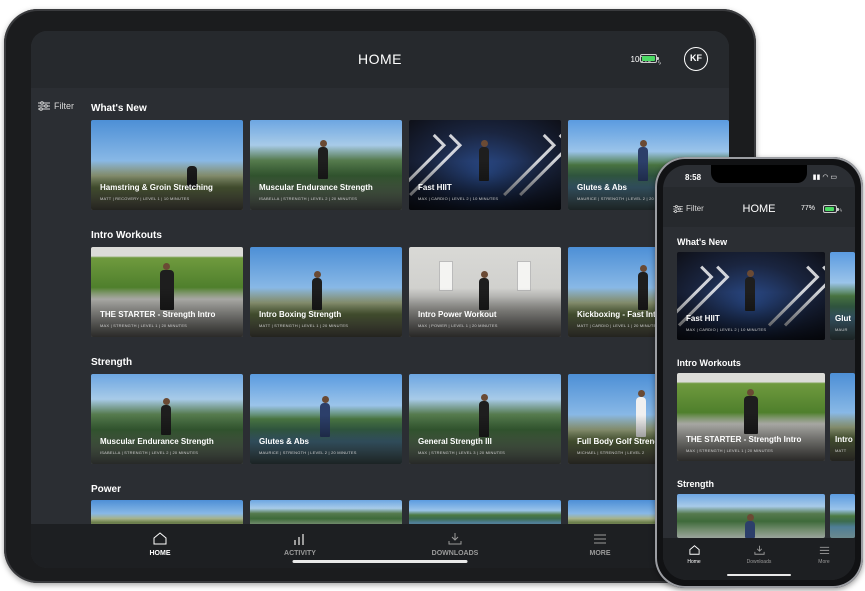 The width and height of the screenshot is (865, 591). I want to click on filter-label: Filter, so click(64, 106).